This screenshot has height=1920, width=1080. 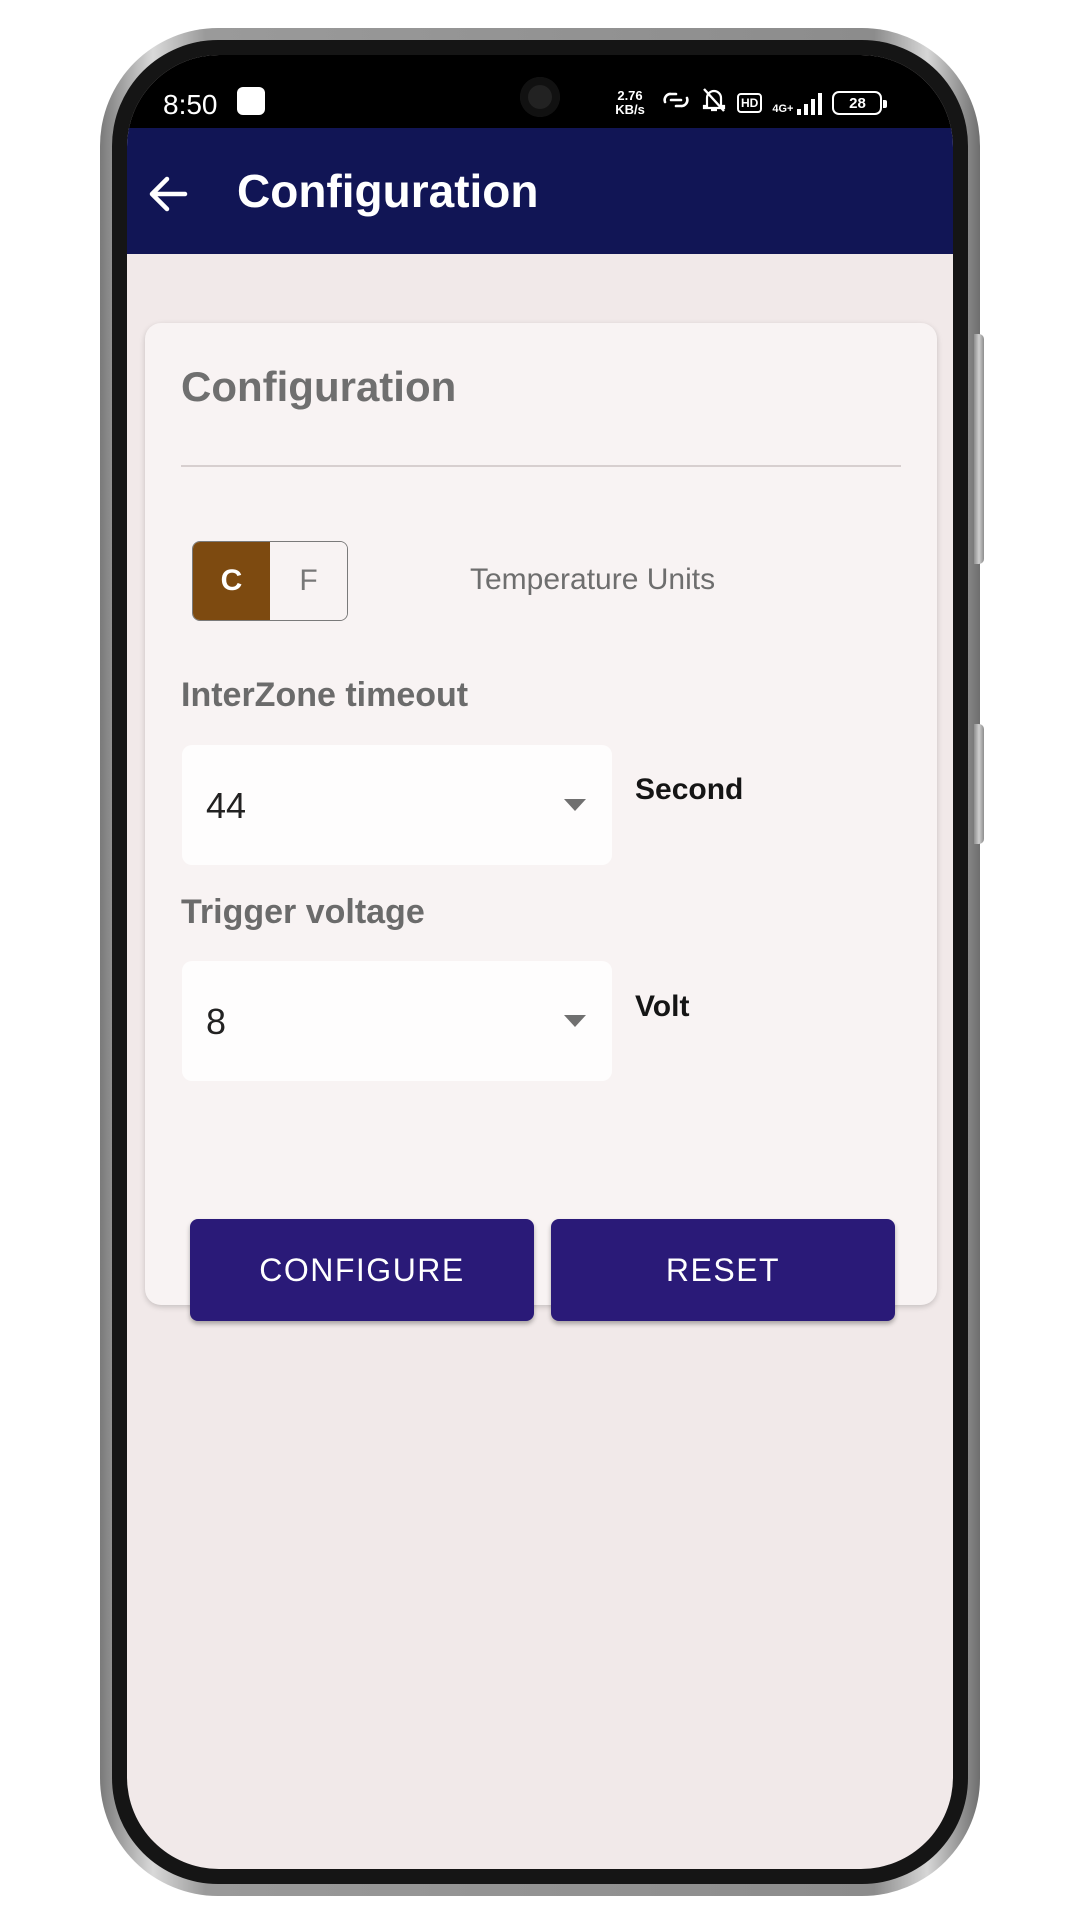 I want to click on hd-icon: HD, so click(x=750, y=103).